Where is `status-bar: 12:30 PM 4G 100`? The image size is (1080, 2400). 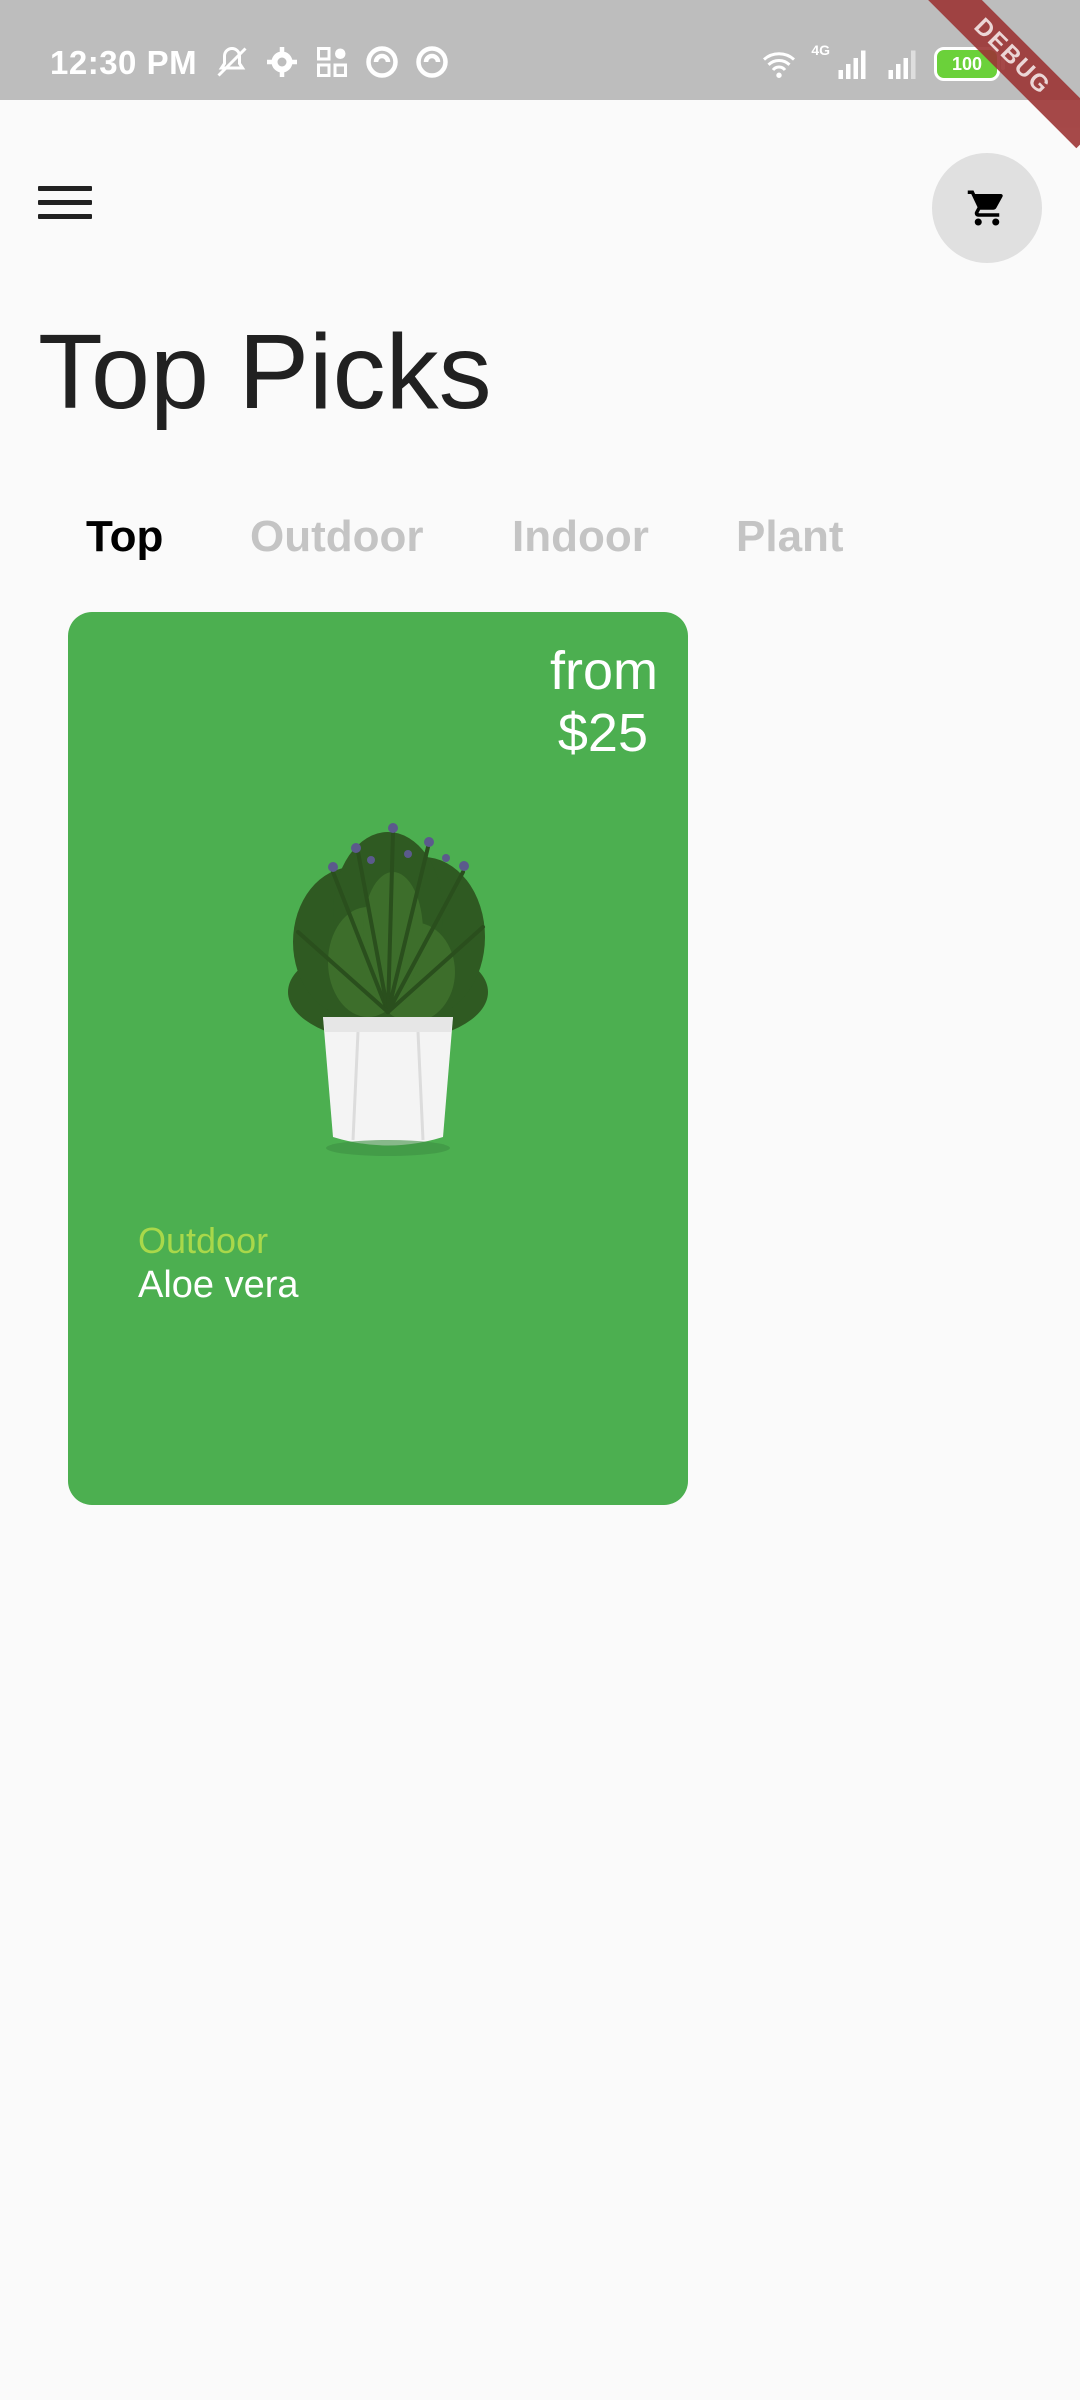
status-bar: 12:30 PM 4G 100 is located at coordinates (540, 50).